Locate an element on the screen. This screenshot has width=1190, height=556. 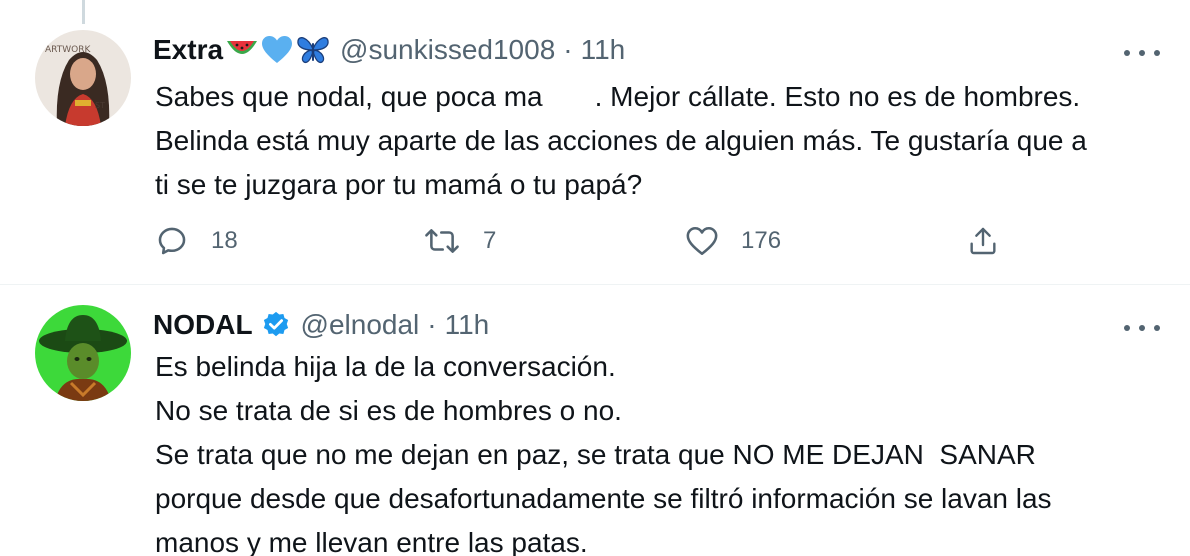
avatar is located at coordinates (83, 353).